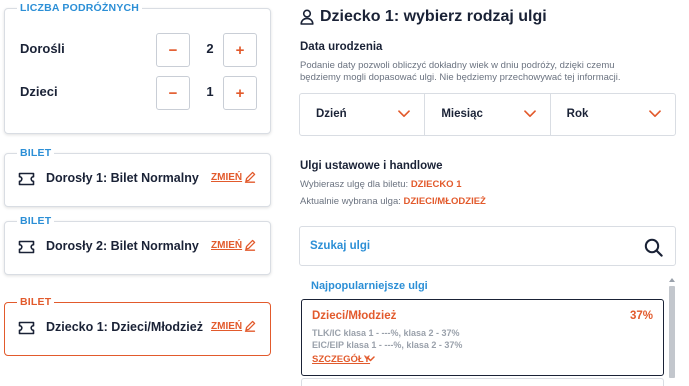 The image size is (689, 386). What do you see at coordinates (173, 50) in the screenshot?
I see `adults-decrement-button: −` at bounding box center [173, 50].